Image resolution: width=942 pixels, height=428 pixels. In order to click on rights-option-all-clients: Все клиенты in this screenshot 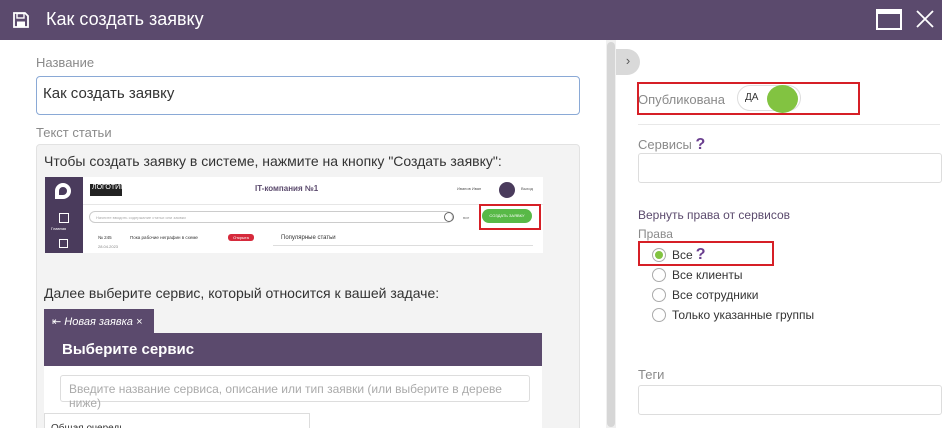, I will do `click(697, 275)`.